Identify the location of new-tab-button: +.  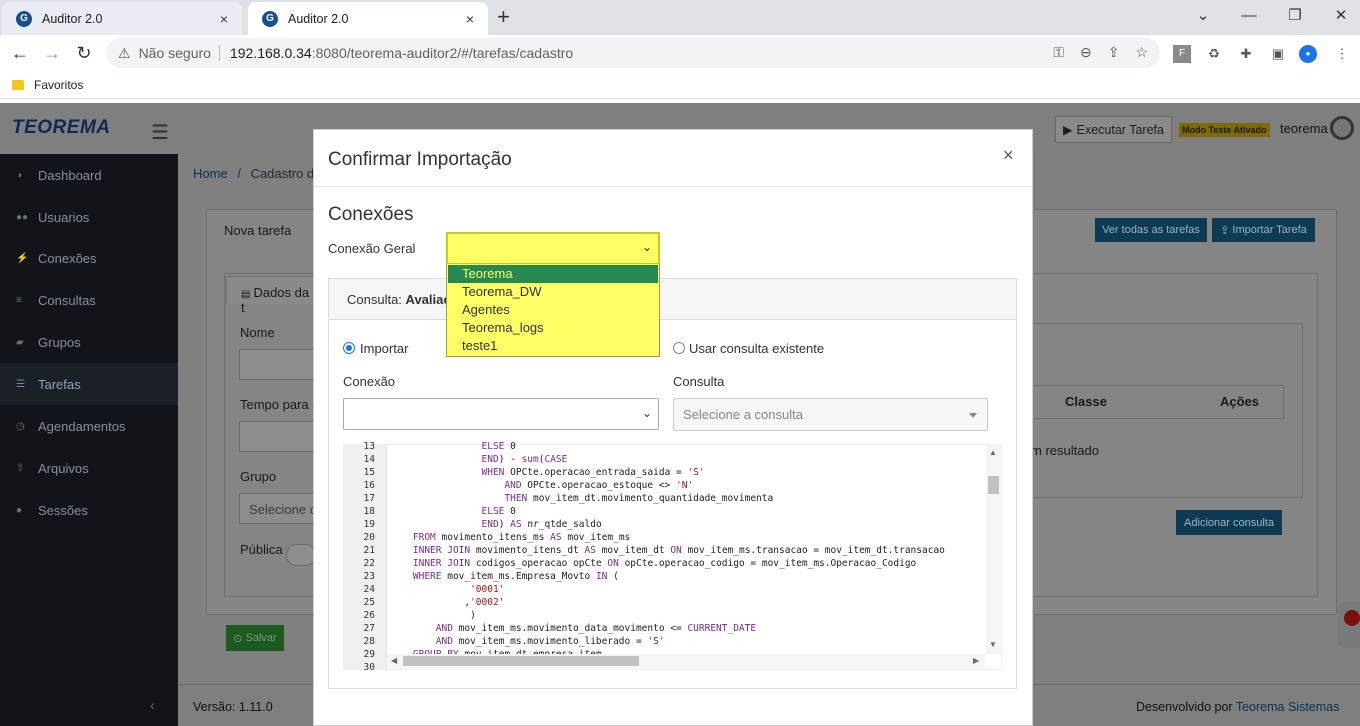
(503, 17).